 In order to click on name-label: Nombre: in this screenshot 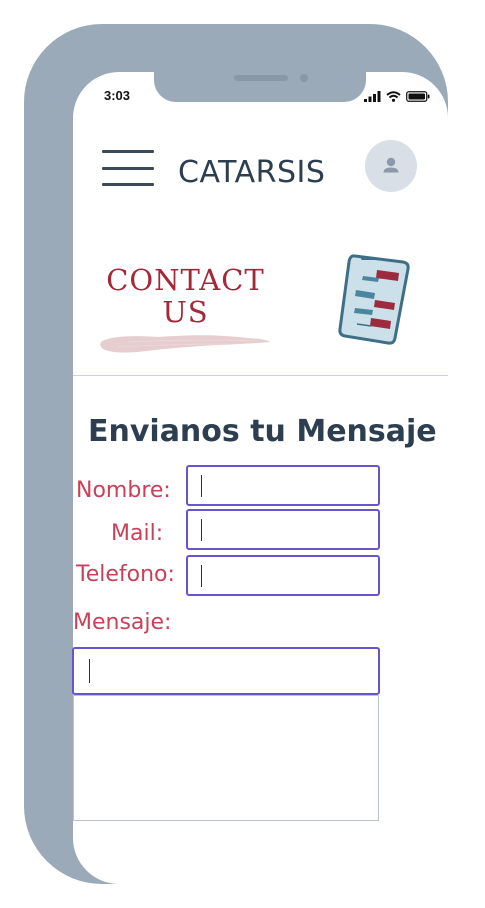, I will do `click(123, 490)`.